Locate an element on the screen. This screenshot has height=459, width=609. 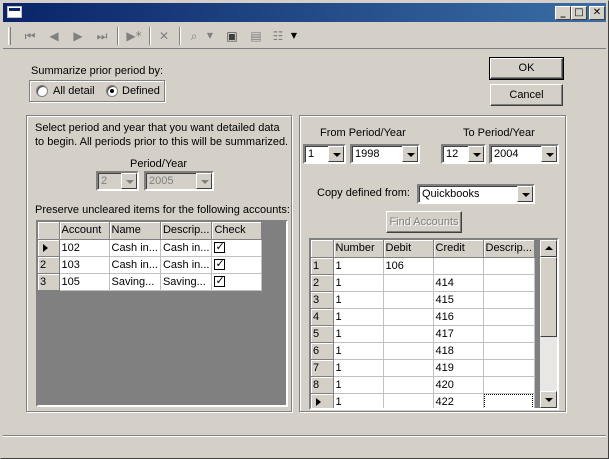
table-row: 3 1 415 is located at coordinates (423, 300).